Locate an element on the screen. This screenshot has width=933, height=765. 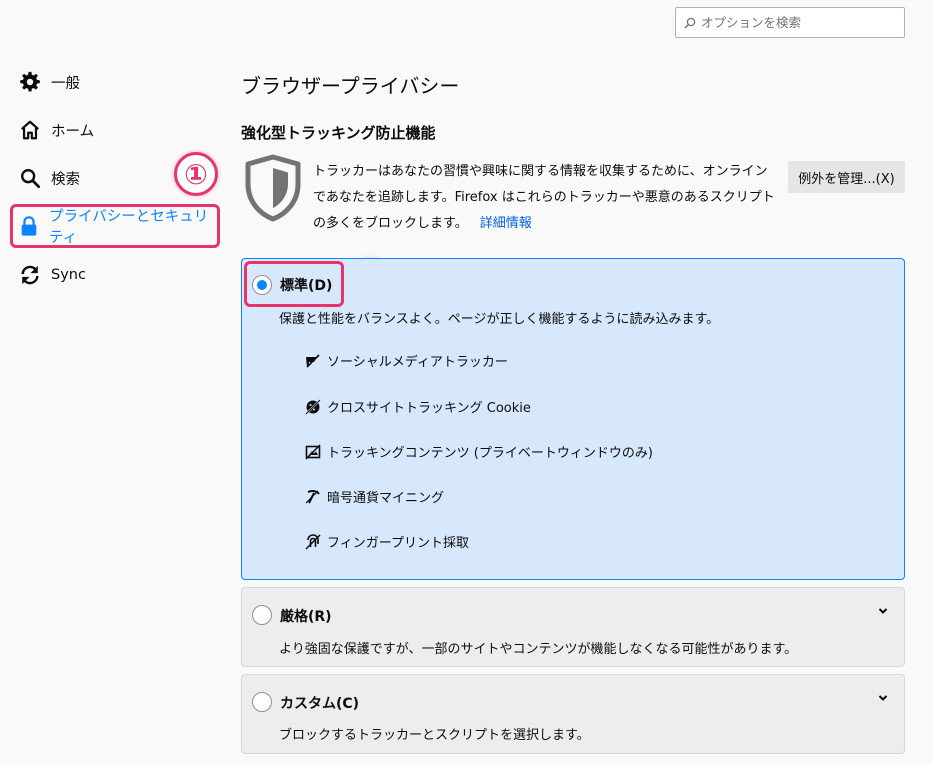
sidebar-item-home: ホーム is located at coordinates (116, 130).